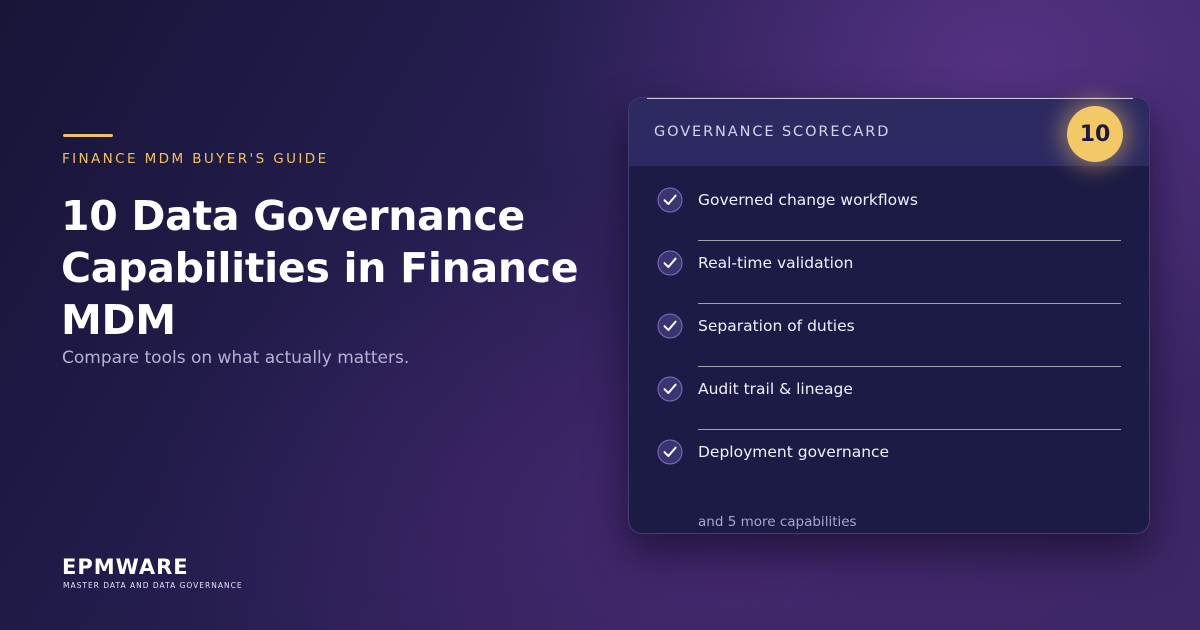 The image size is (1200, 630). What do you see at coordinates (88, 135) in the screenshot?
I see `accent-bar` at bounding box center [88, 135].